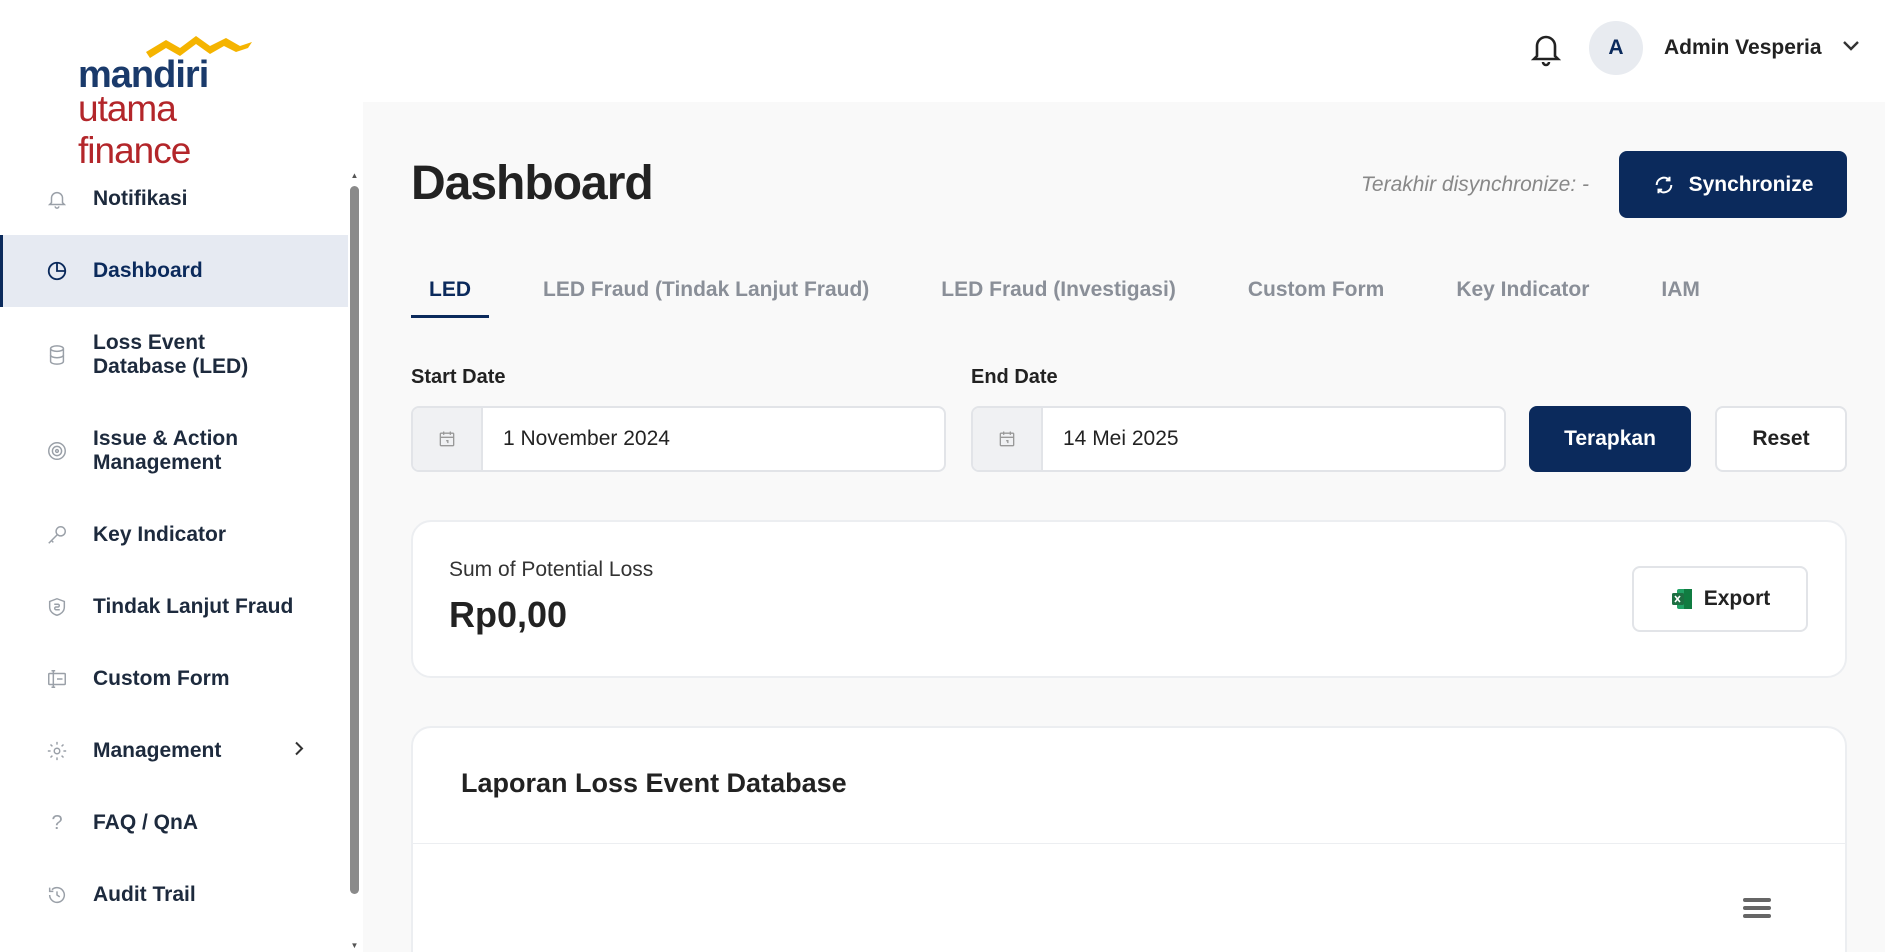 The width and height of the screenshot is (1885, 952). What do you see at coordinates (1014, 377) in the screenshot?
I see `end-date-label: End Date` at bounding box center [1014, 377].